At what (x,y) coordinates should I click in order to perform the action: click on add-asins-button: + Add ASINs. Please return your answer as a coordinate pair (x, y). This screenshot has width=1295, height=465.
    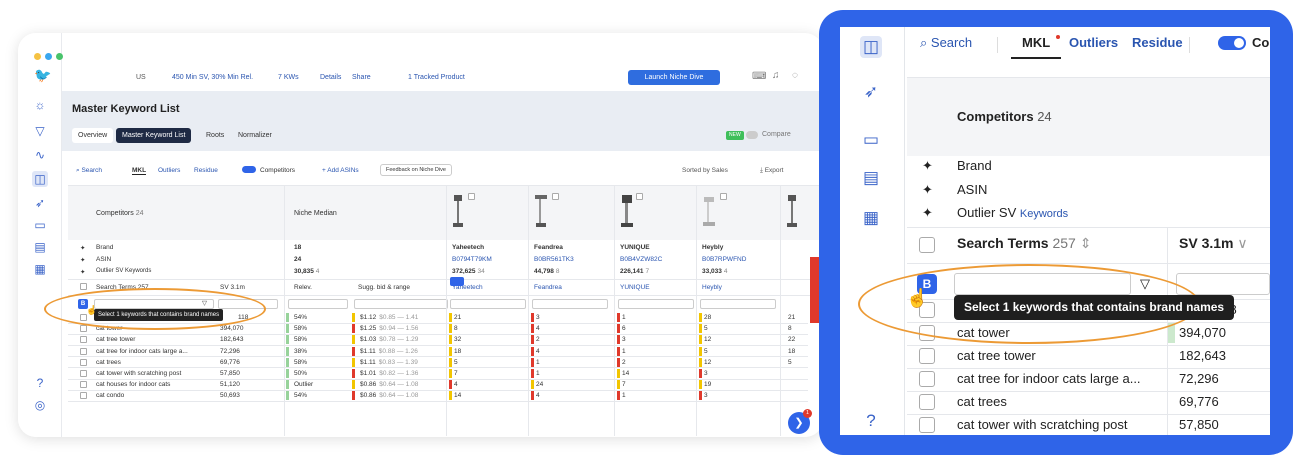
    Looking at the image, I should click on (340, 170).